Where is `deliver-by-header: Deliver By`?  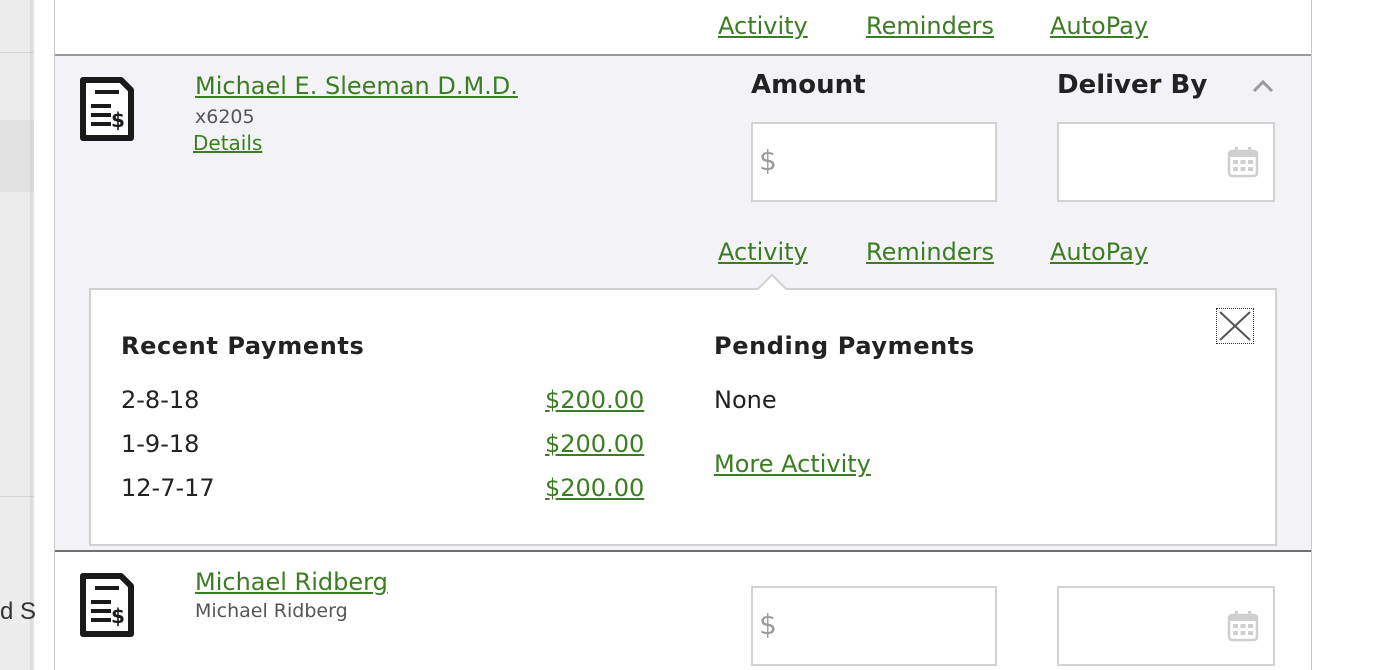
deliver-by-header: Deliver By is located at coordinates (1132, 85).